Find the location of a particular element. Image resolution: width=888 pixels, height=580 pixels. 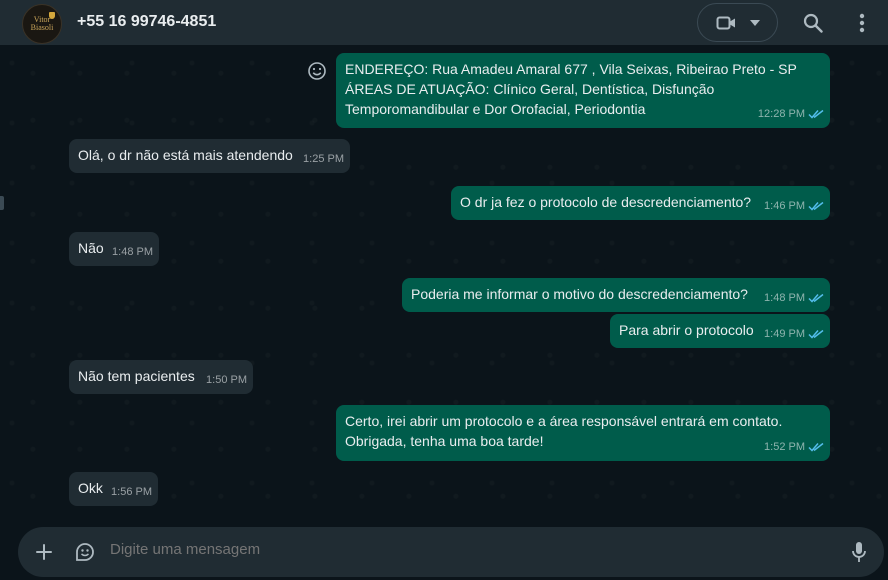

message-time: 1:50 PM is located at coordinates (226, 380).